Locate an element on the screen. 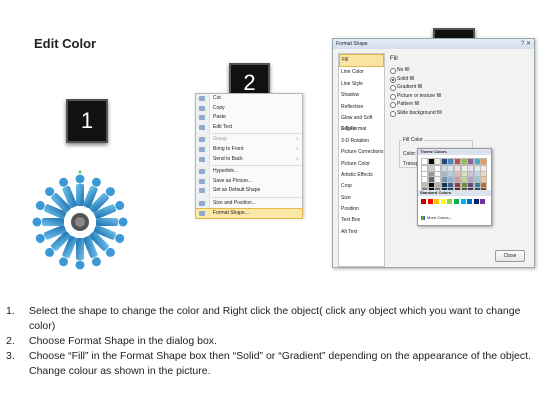  menu-item: Paste is located at coordinates (249, 118).